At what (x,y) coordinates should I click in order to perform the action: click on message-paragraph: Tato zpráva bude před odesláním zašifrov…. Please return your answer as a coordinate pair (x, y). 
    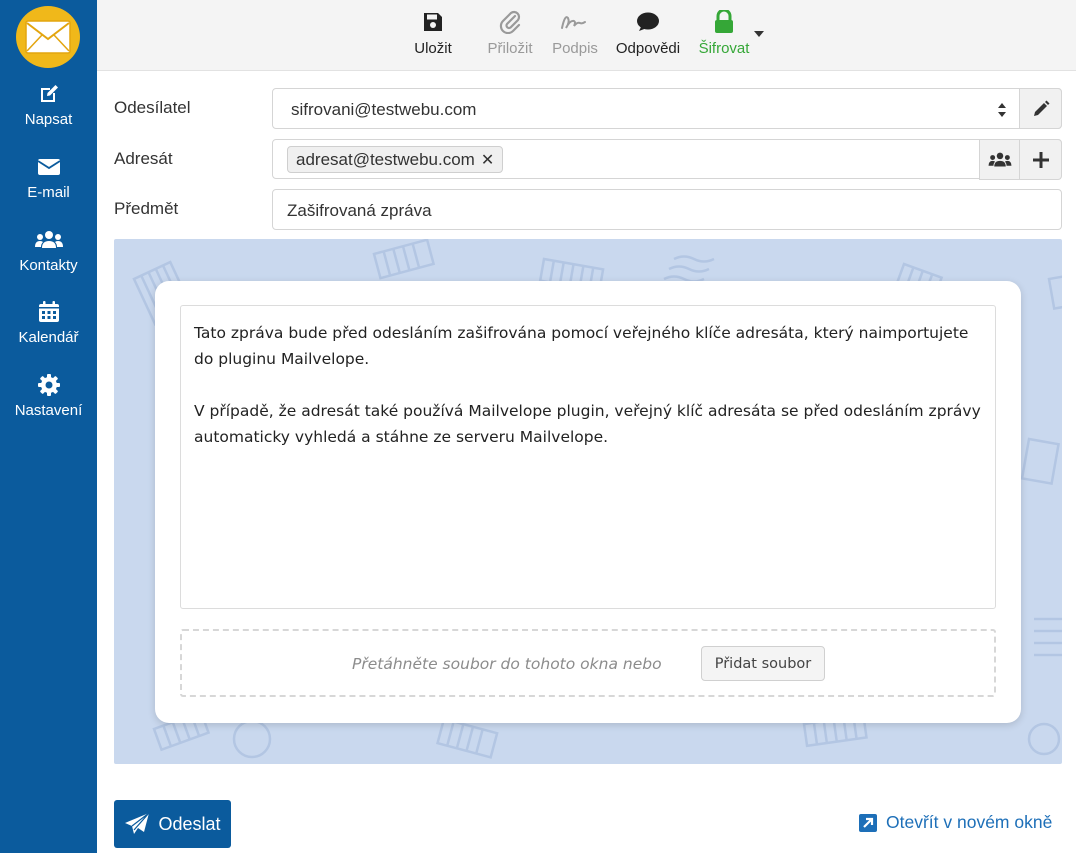
    Looking at the image, I should click on (581, 346).